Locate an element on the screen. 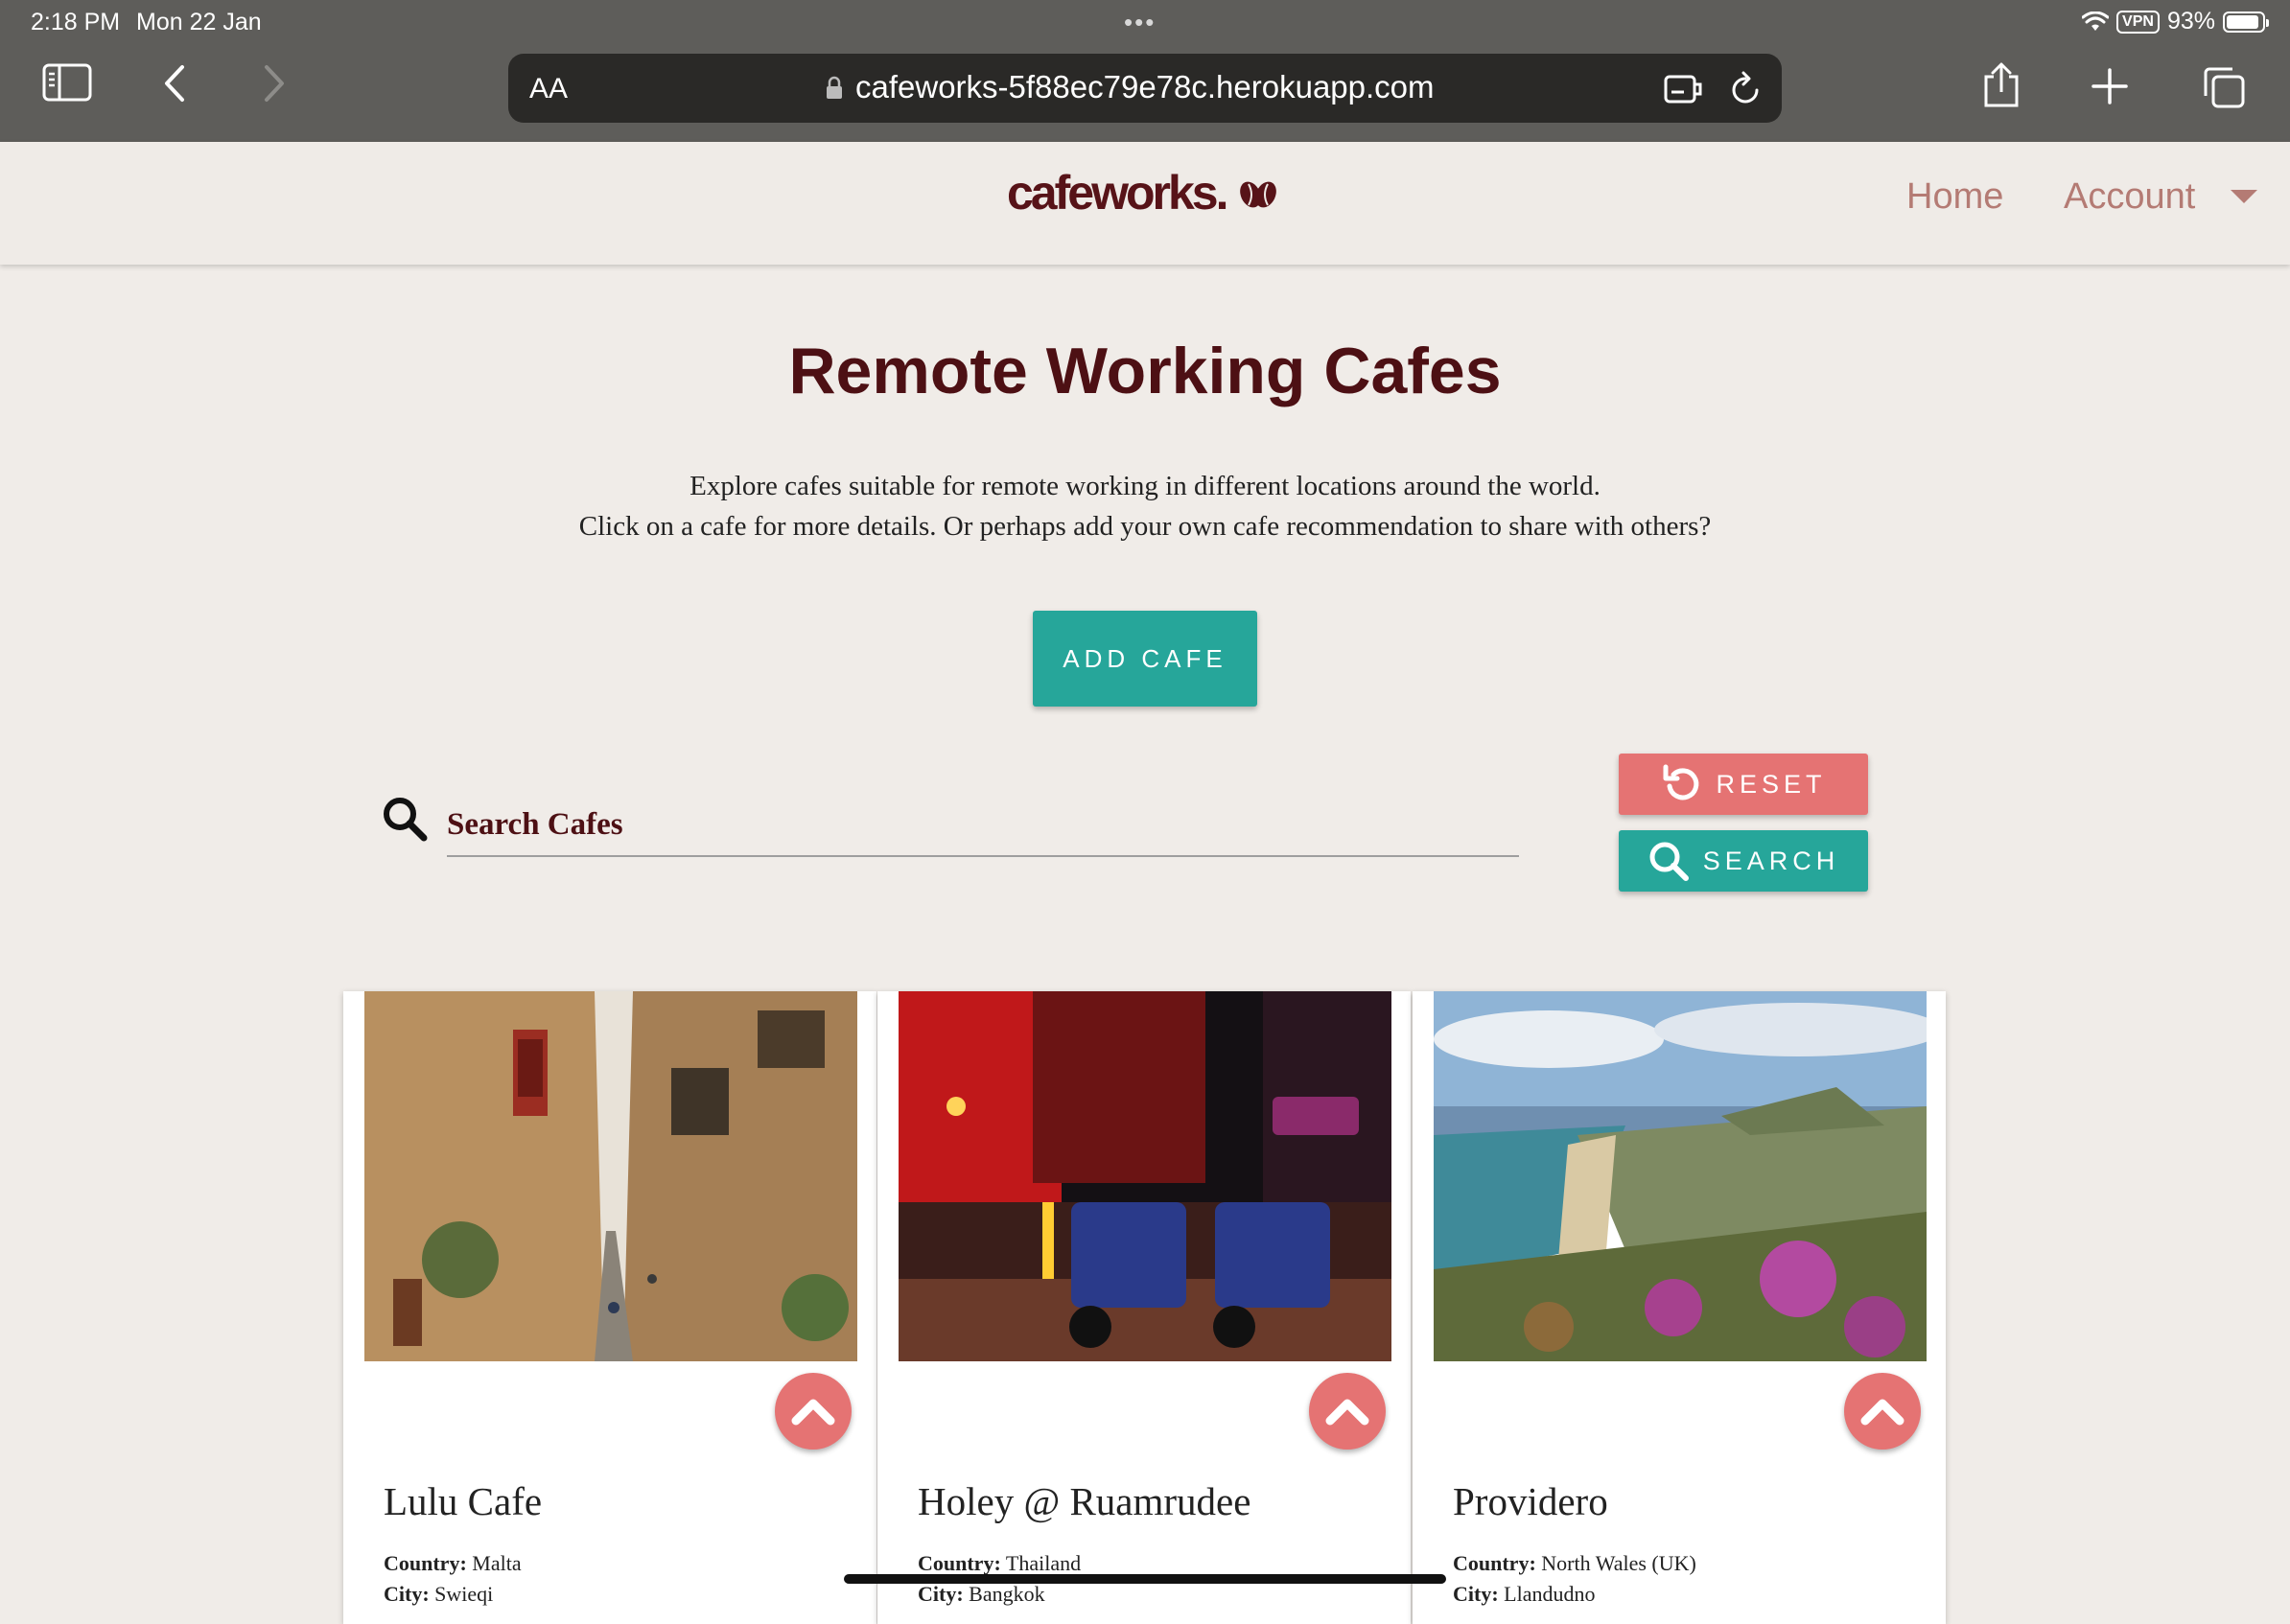  nav-account-link: Account is located at coordinates (2129, 197).